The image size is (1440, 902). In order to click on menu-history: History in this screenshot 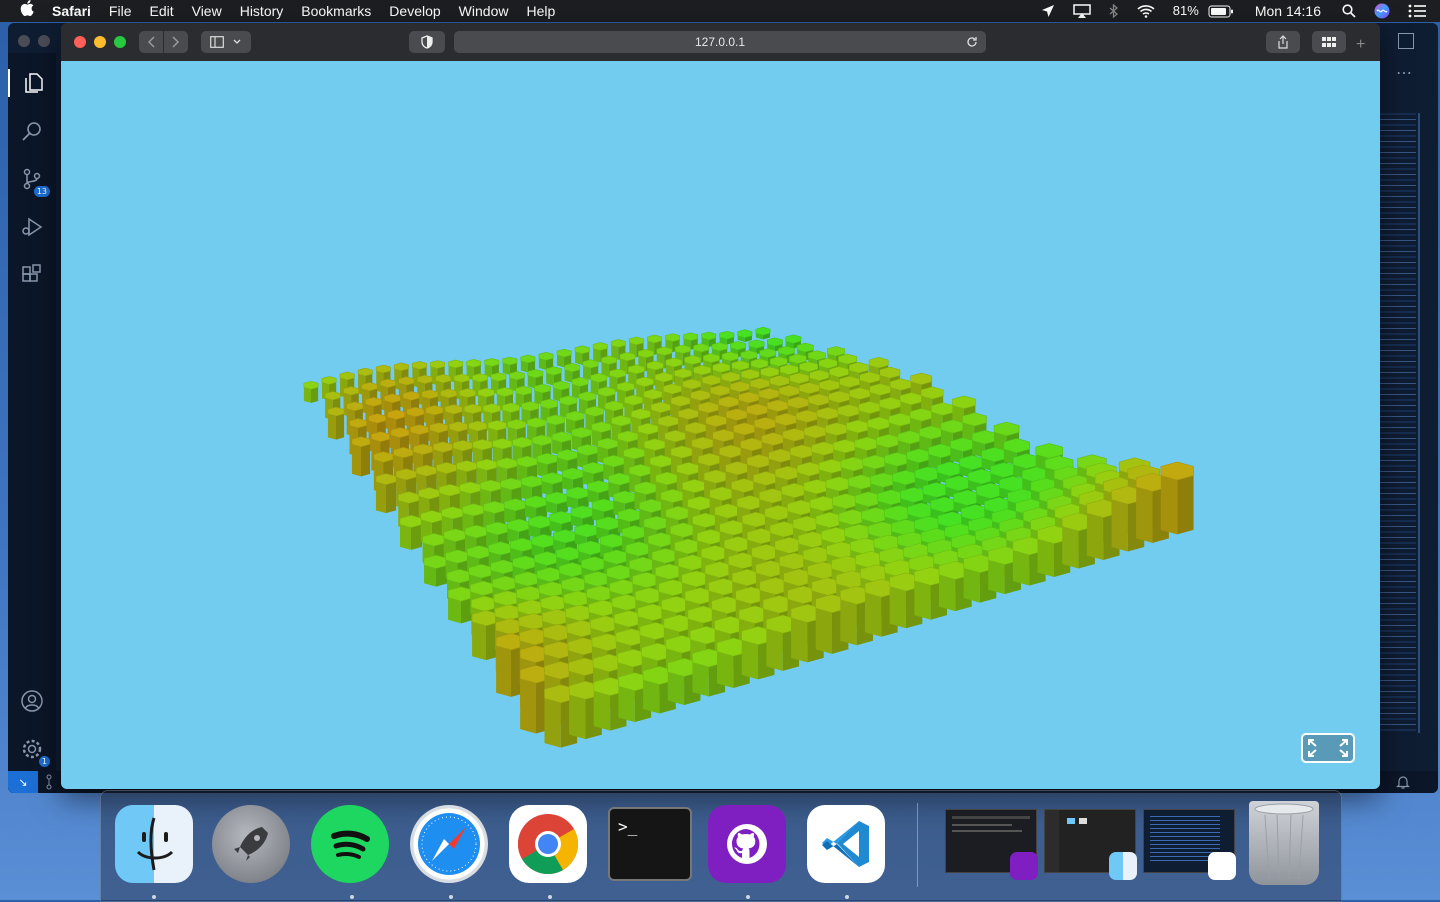, I will do `click(262, 11)`.